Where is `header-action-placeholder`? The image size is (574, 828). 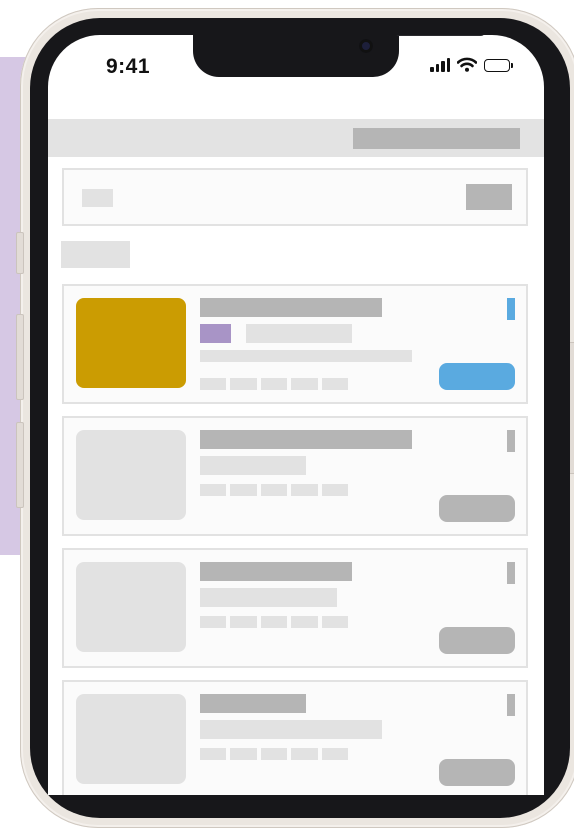 header-action-placeholder is located at coordinates (436, 138).